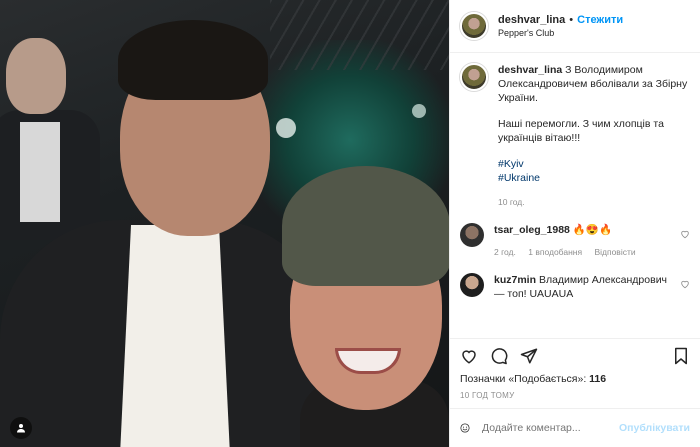 This screenshot has height=447, width=700. What do you see at coordinates (555, 252) in the screenshot?
I see `comment-likes: 1 вподобання` at bounding box center [555, 252].